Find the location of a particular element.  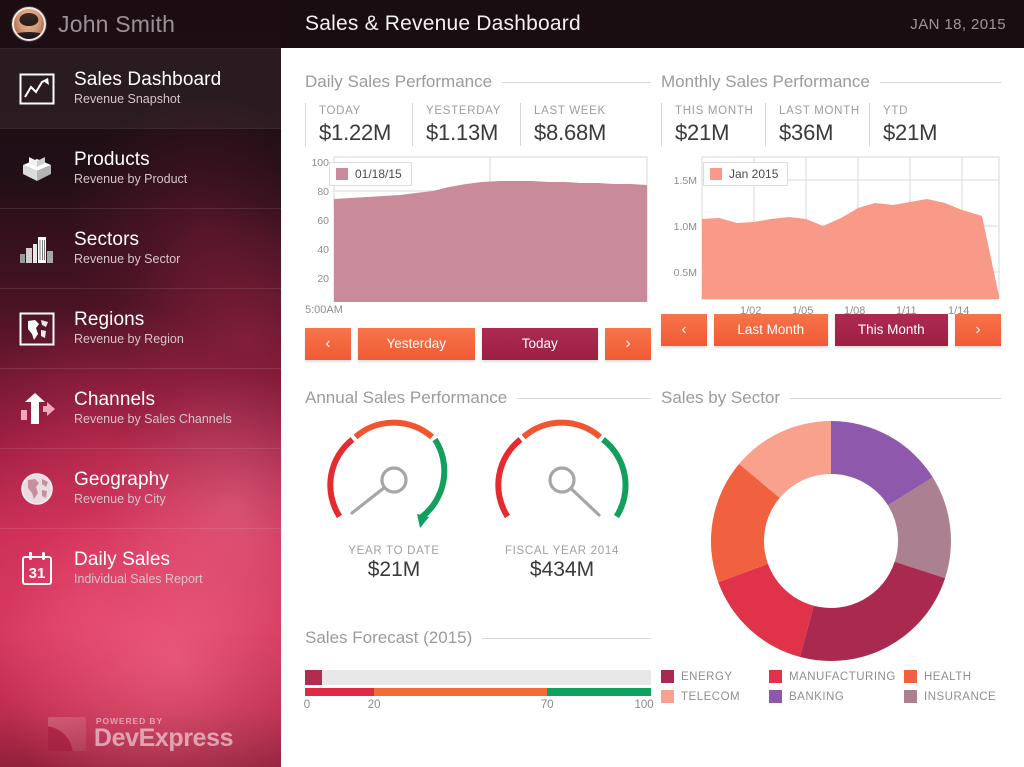

sidebar-item-title: Products is located at coordinates (112, 160).